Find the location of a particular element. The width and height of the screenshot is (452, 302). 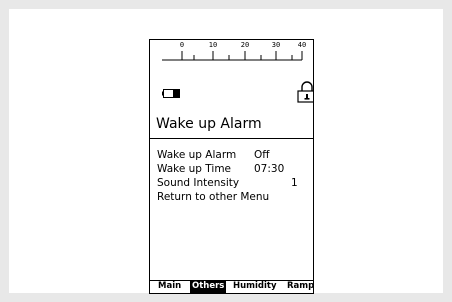

ruler-label-10: 10 is located at coordinates (213, 45).